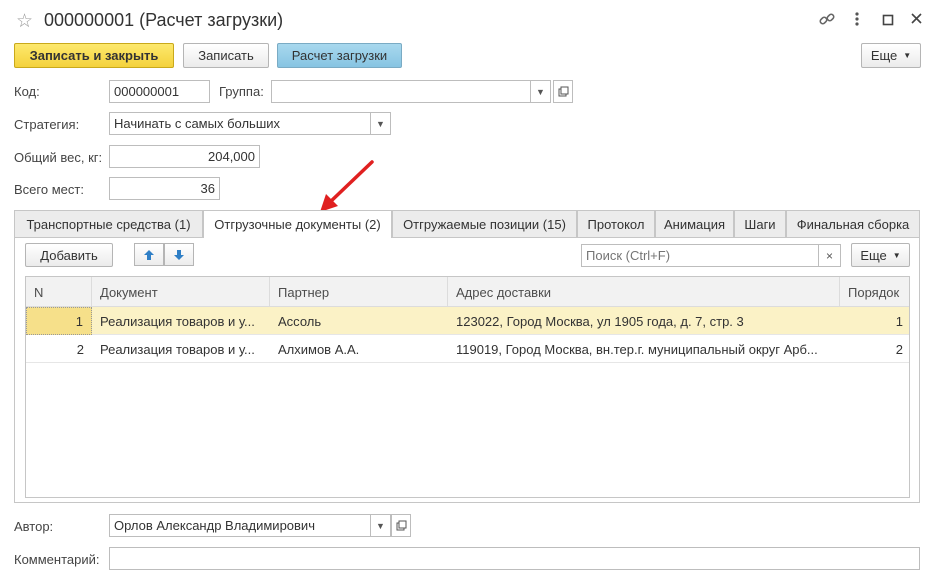  What do you see at coordinates (58, 157) in the screenshot?
I see `weight-label: Общий вес, кг:` at bounding box center [58, 157].